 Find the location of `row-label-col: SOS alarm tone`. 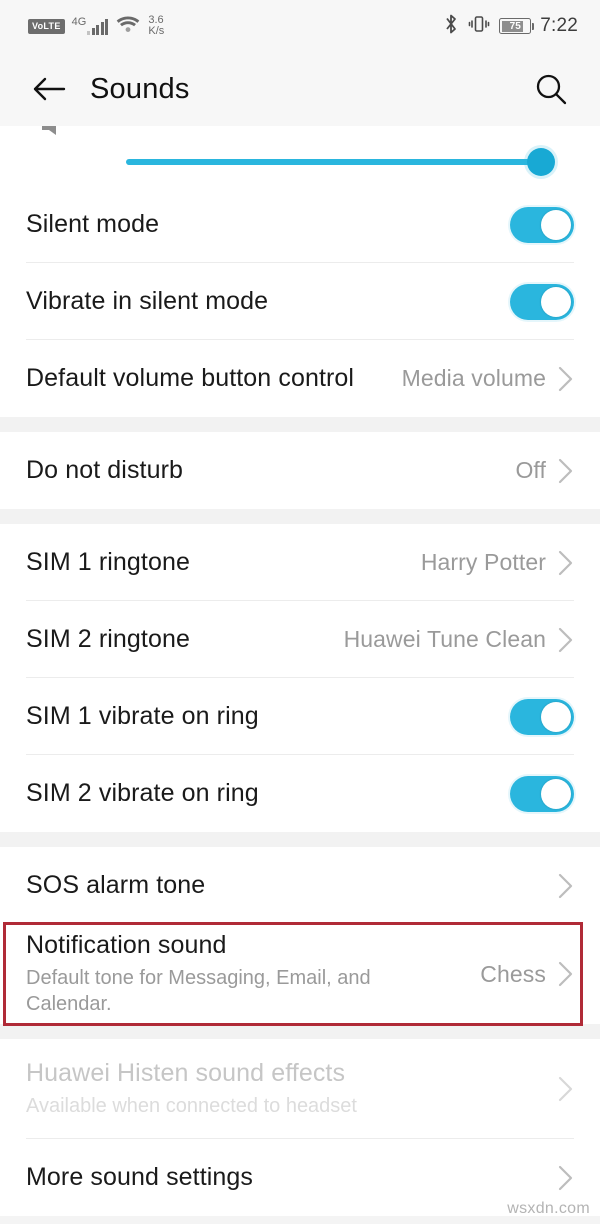

row-label-col: SOS alarm tone is located at coordinates (286, 886).